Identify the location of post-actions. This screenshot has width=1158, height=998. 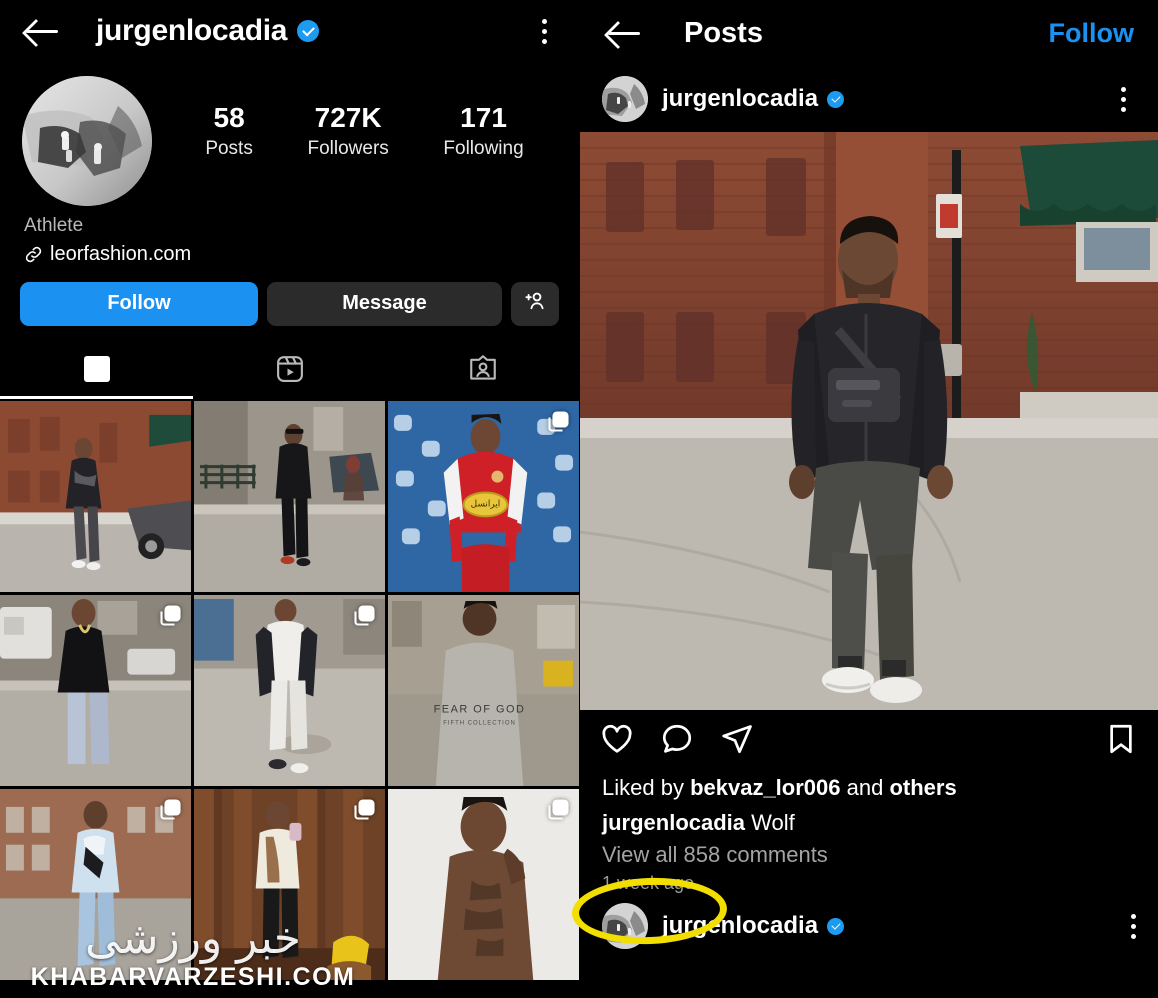
(869, 739).